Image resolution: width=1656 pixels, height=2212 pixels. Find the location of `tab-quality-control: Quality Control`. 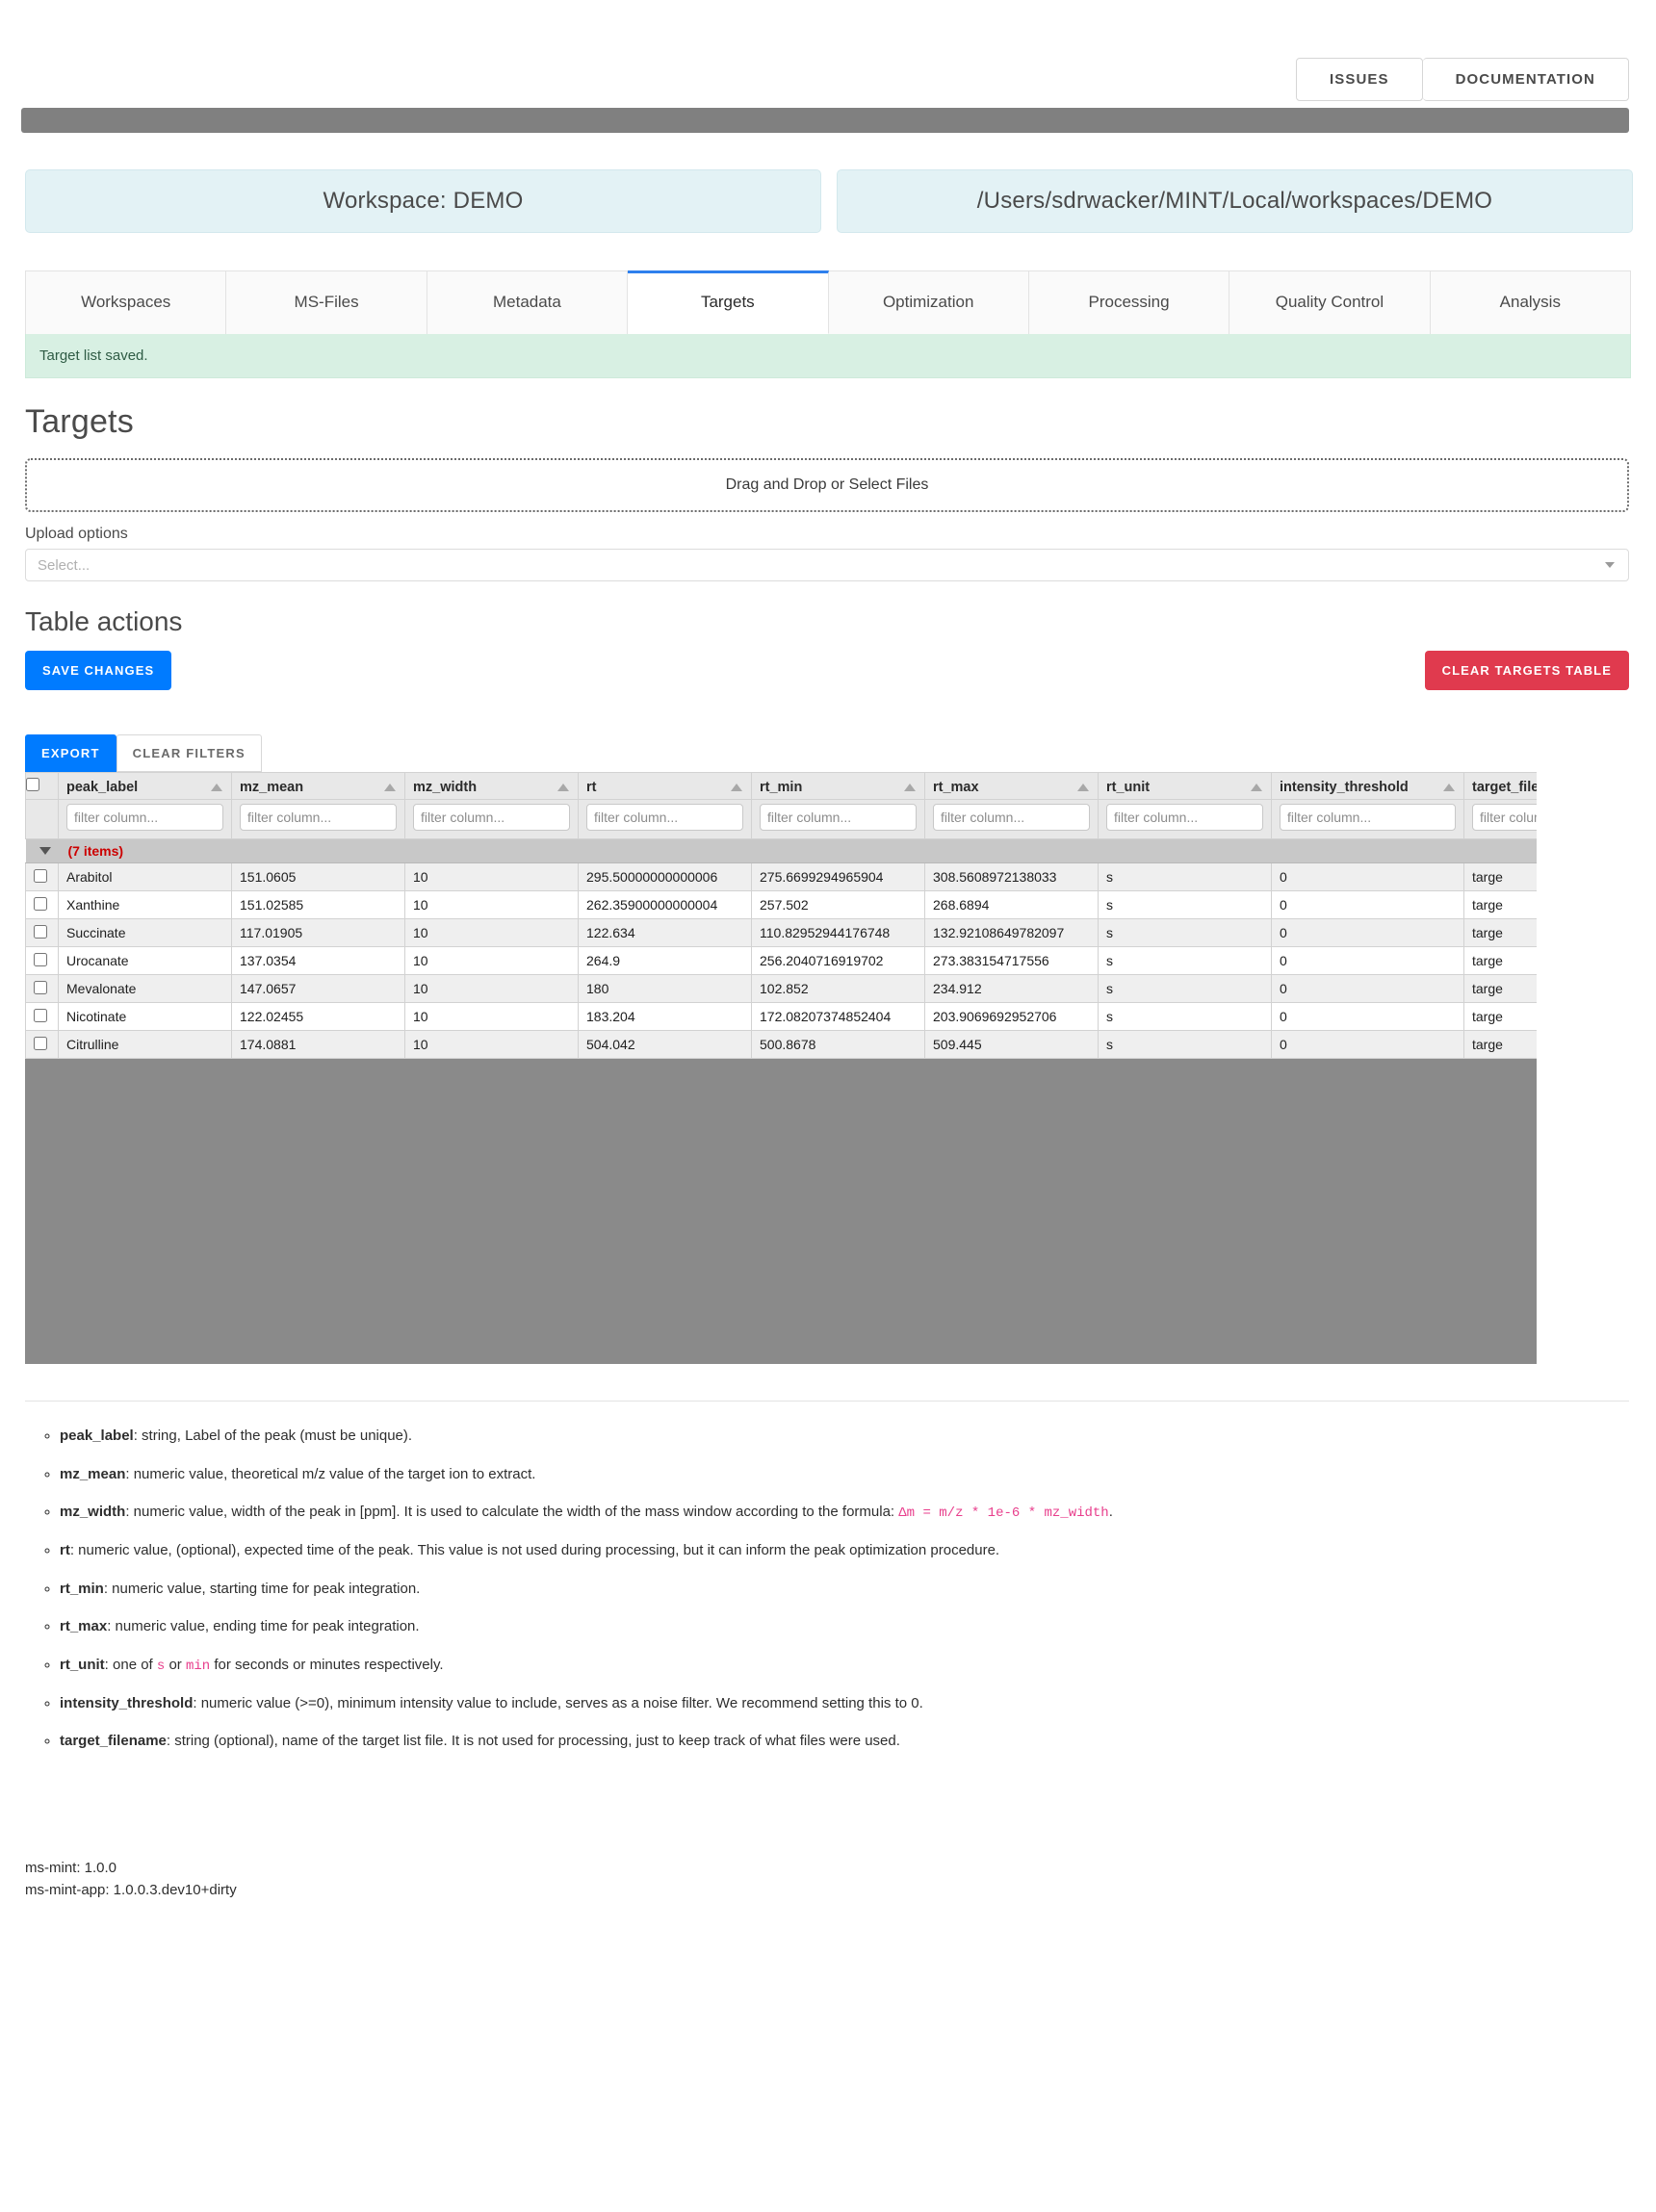

tab-quality-control: Quality Control is located at coordinates (1330, 302).